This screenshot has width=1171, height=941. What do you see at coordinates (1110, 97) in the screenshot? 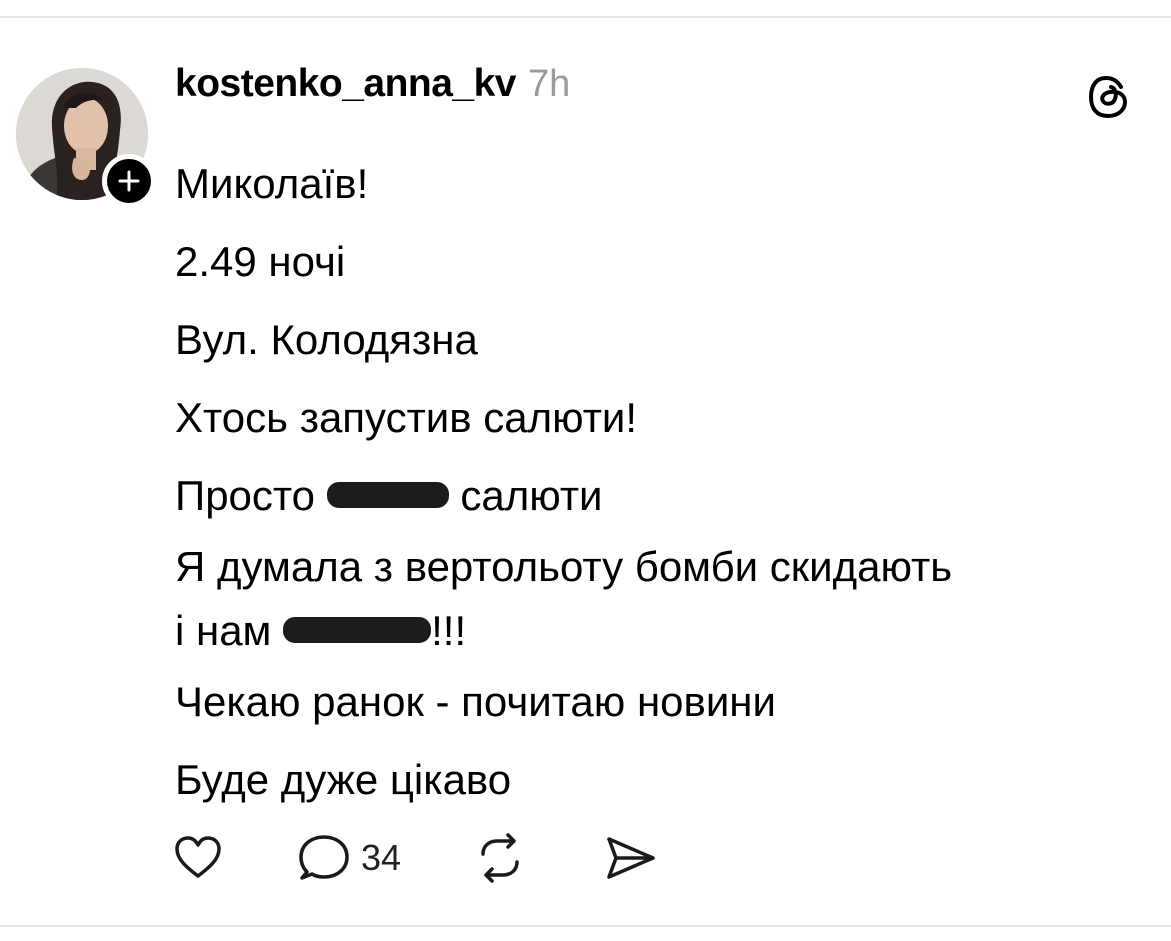
I see `threads-logo-icon` at bounding box center [1110, 97].